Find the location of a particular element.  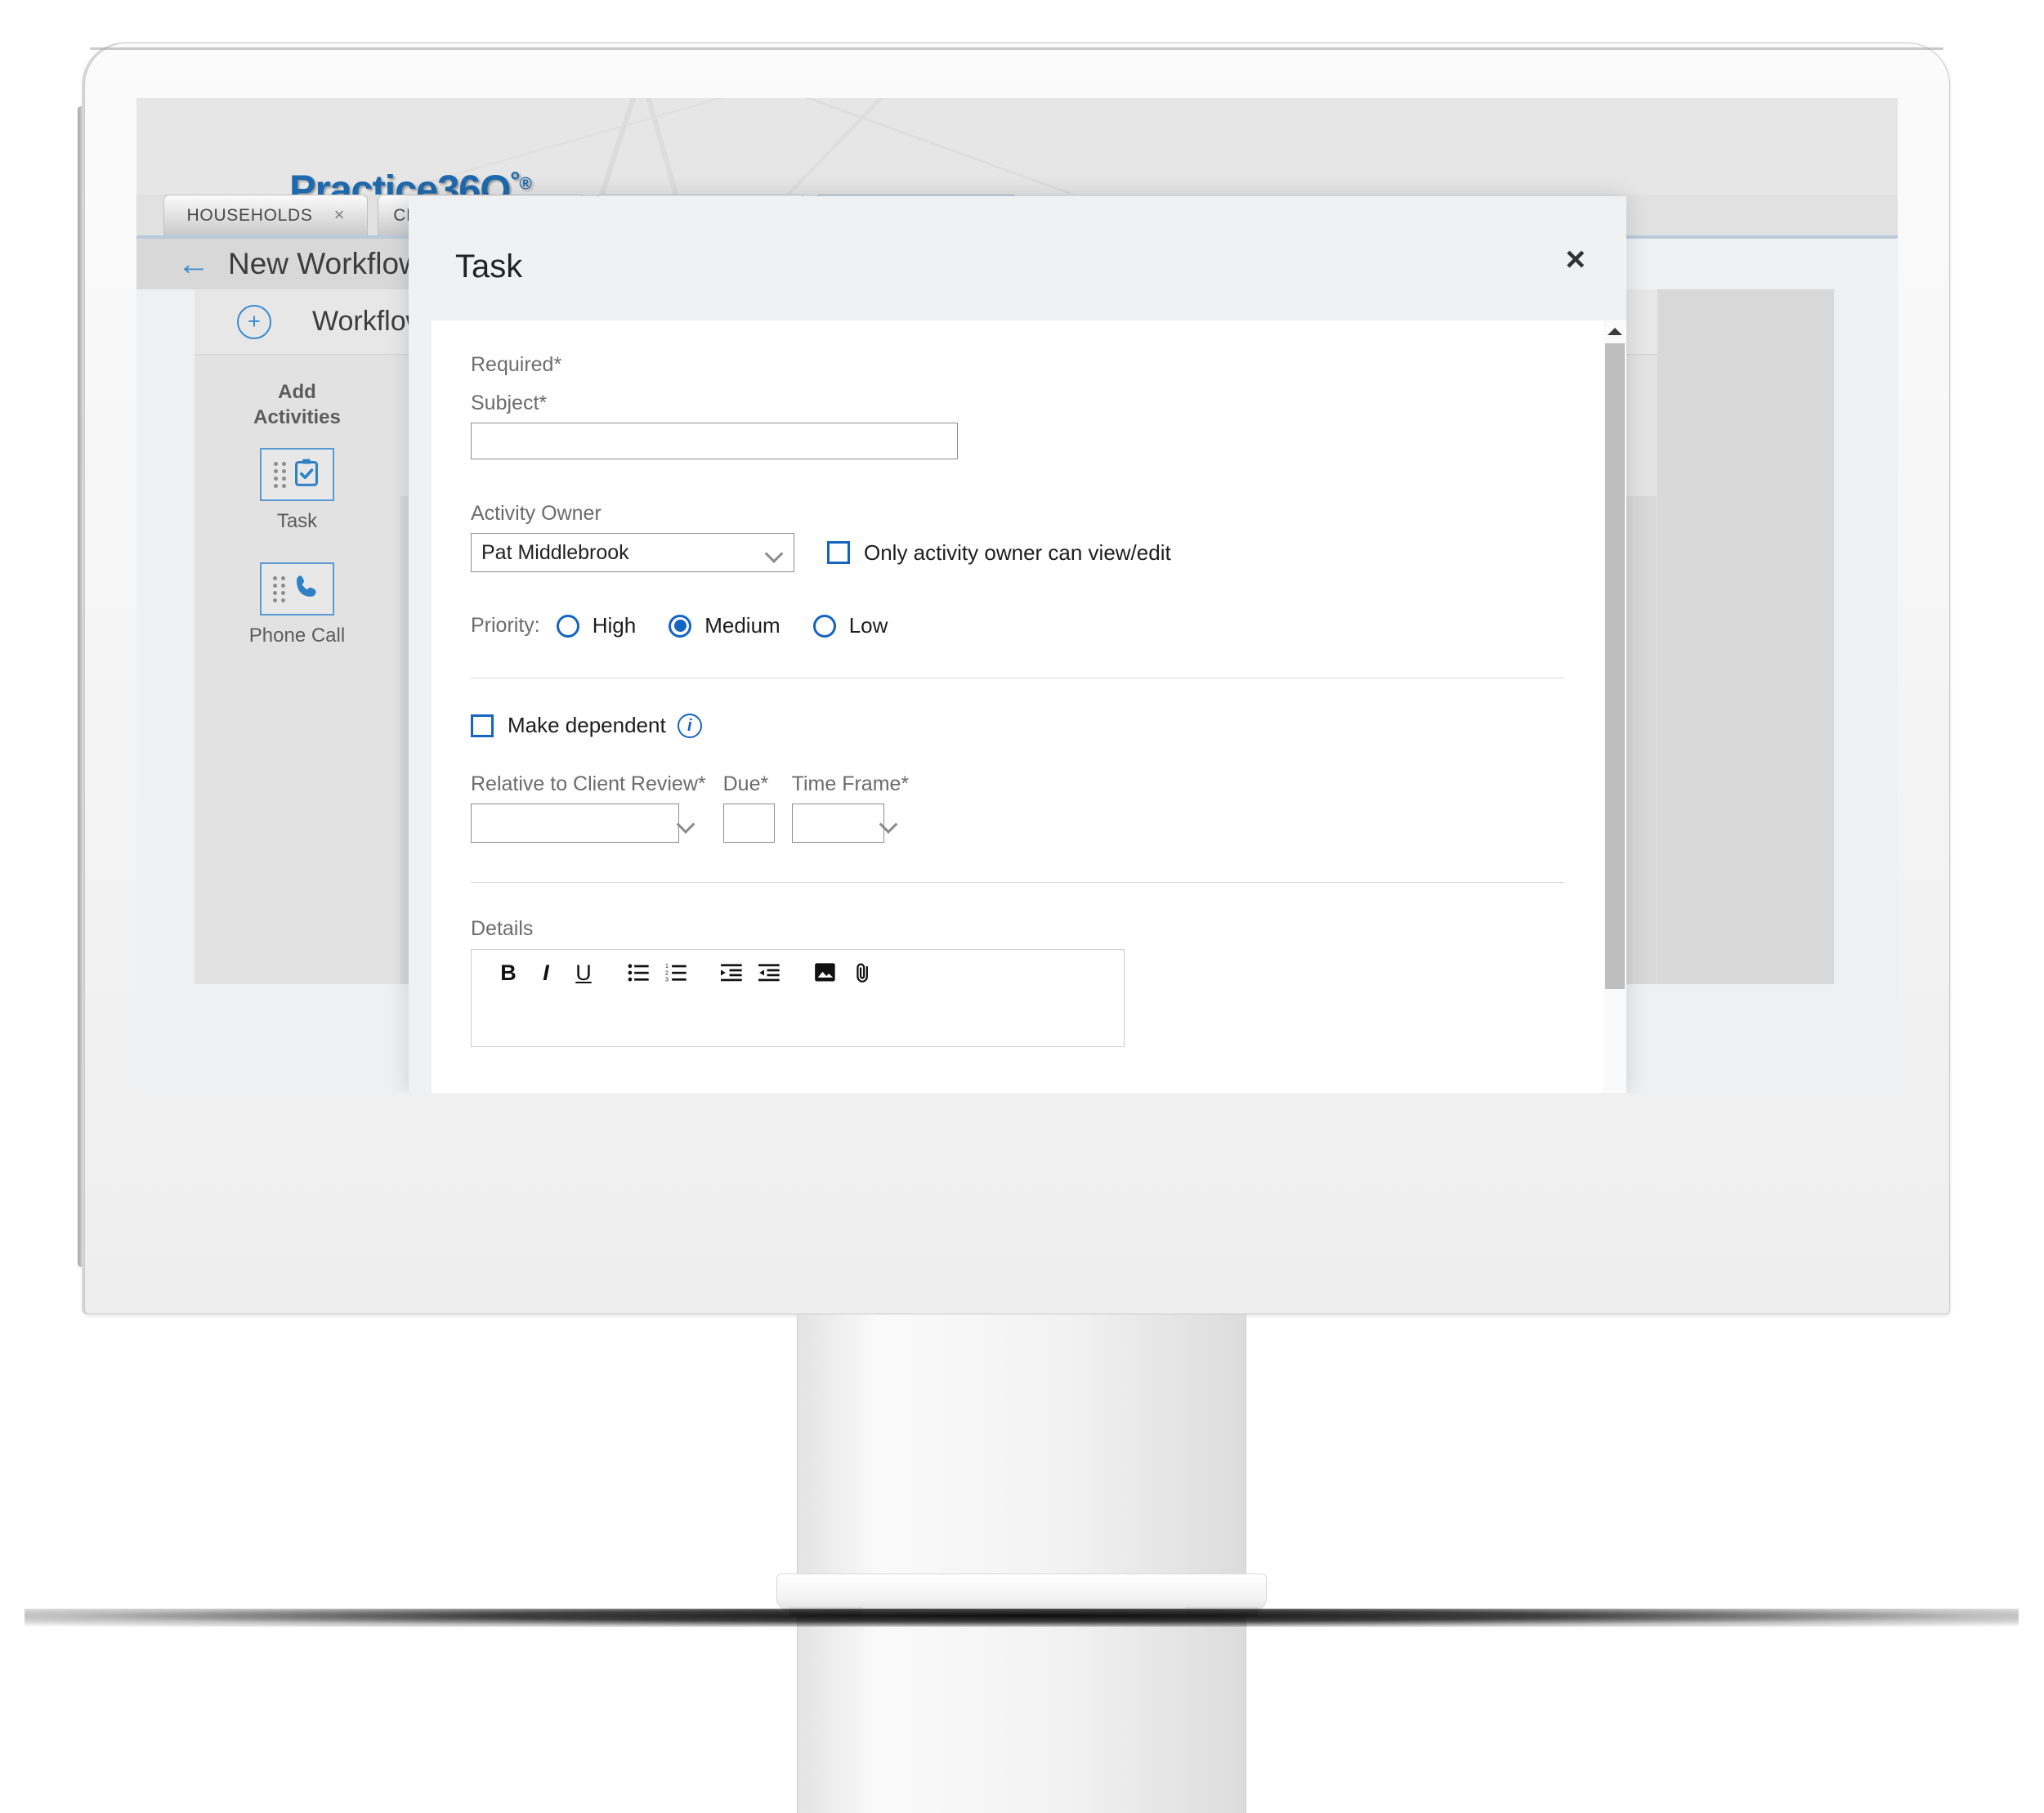

relative-to-select-wrap is located at coordinates (588, 823).